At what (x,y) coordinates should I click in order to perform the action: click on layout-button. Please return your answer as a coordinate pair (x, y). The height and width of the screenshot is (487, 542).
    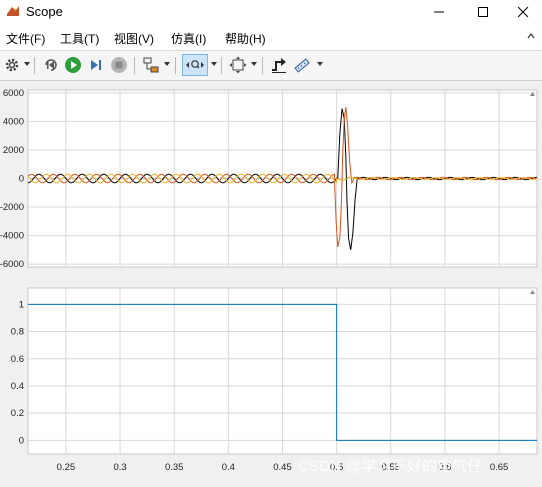
    Looking at the image, I should click on (151, 65).